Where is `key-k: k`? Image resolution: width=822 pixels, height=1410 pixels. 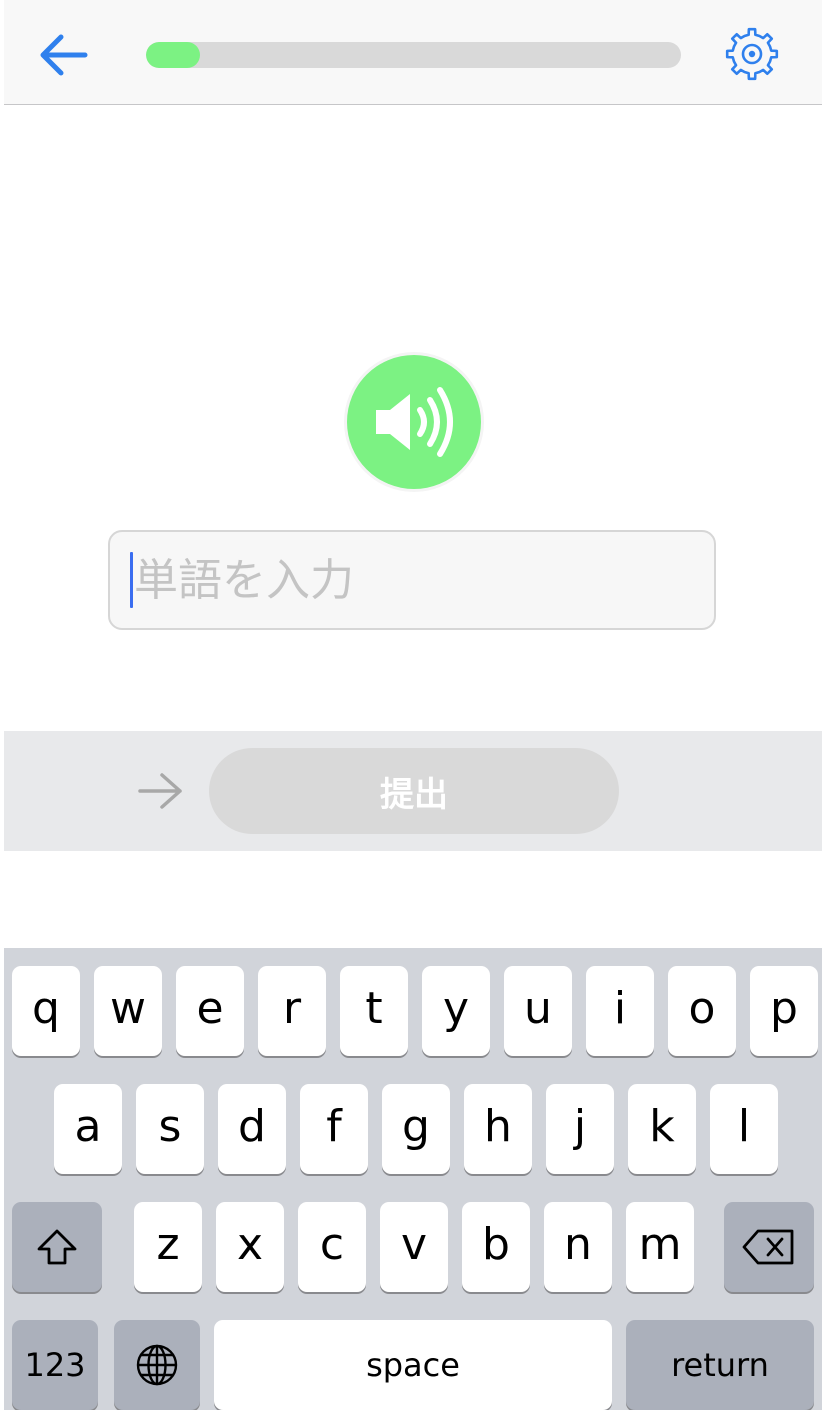 key-k: k is located at coordinates (662, 1129).